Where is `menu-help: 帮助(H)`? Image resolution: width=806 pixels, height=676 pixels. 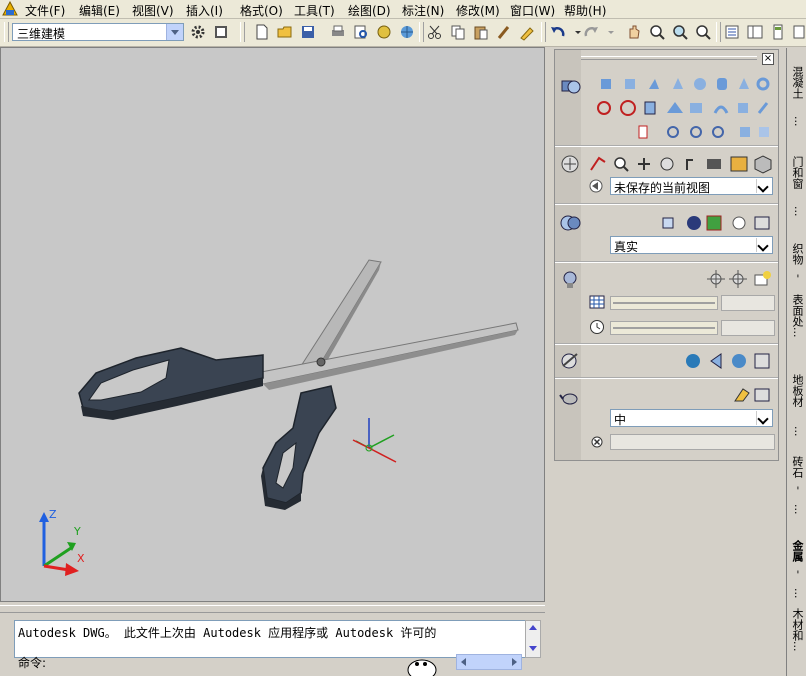 menu-help: 帮助(H) is located at coordinates (585, 10).